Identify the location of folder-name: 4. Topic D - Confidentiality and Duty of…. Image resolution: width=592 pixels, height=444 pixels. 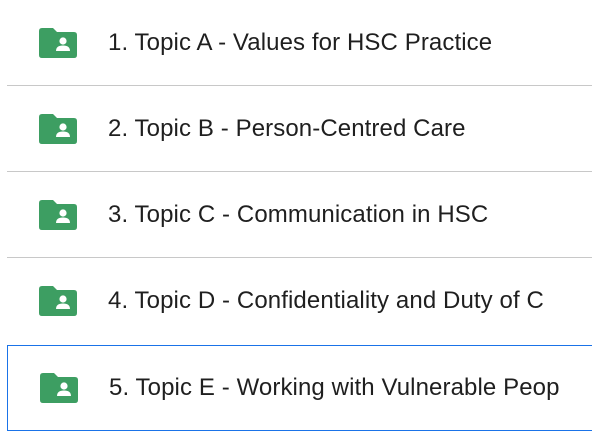
(326, 300).